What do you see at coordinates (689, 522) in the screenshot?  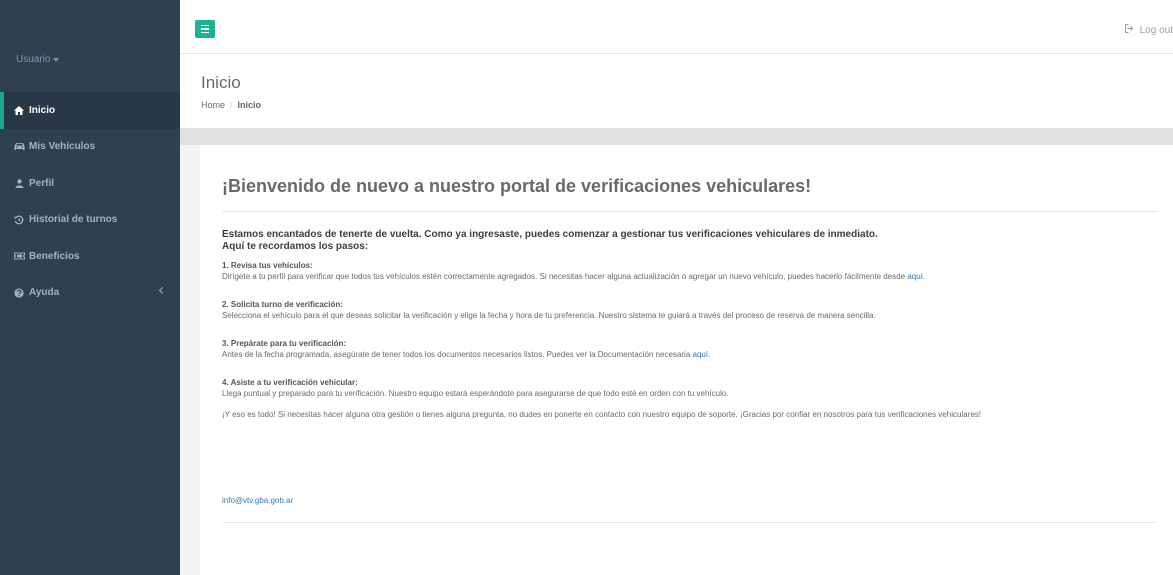 I see `divider-bottom` at bounding box center [689, 522].